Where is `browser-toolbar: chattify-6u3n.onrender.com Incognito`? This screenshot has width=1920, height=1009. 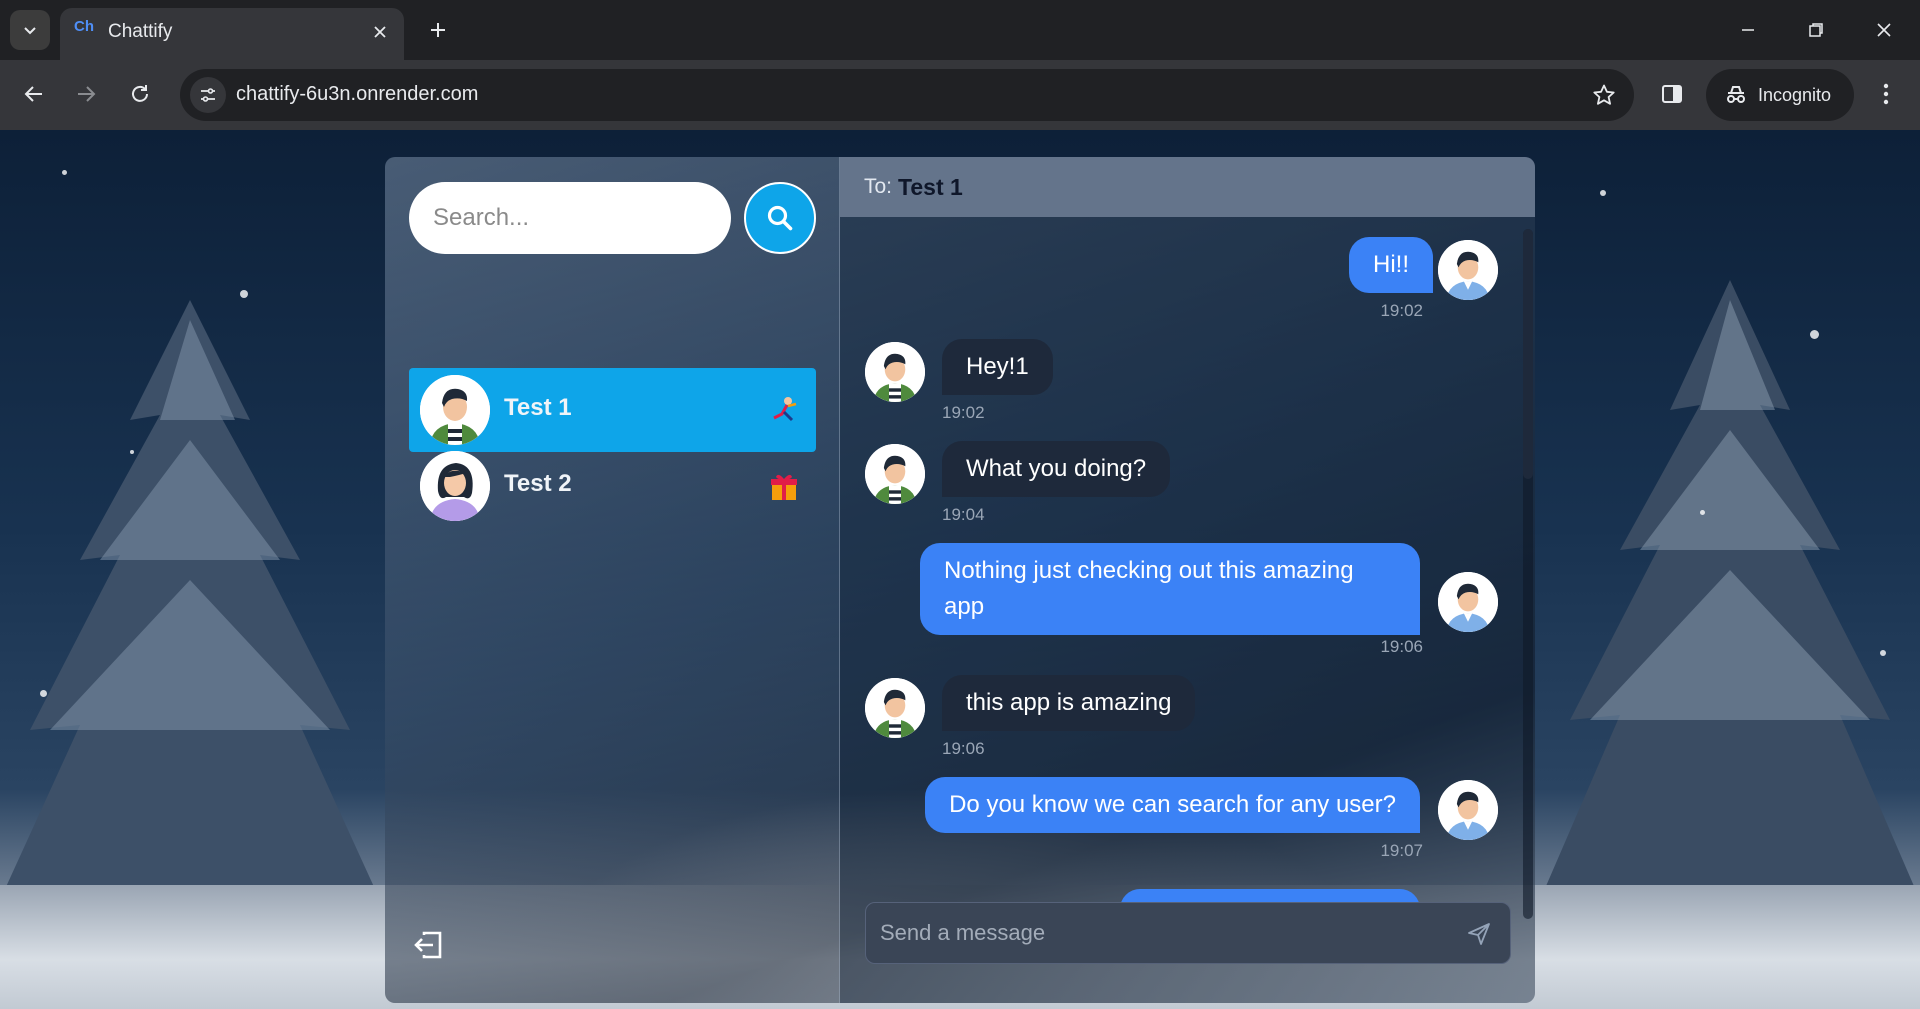 browser-toolbar: chattify-6u3n.onrender.com Incognito is located at coordinates (960, 95).